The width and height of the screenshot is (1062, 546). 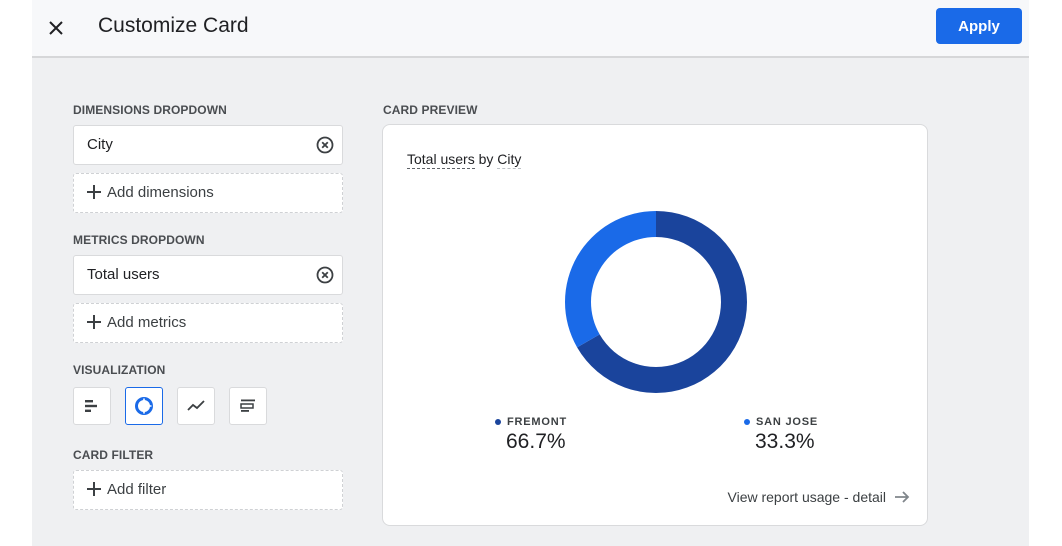 What do you see at coordinates (979, 26) in the screenshot?
I see `apply-button: Apply` at bounding box center [979, 26].